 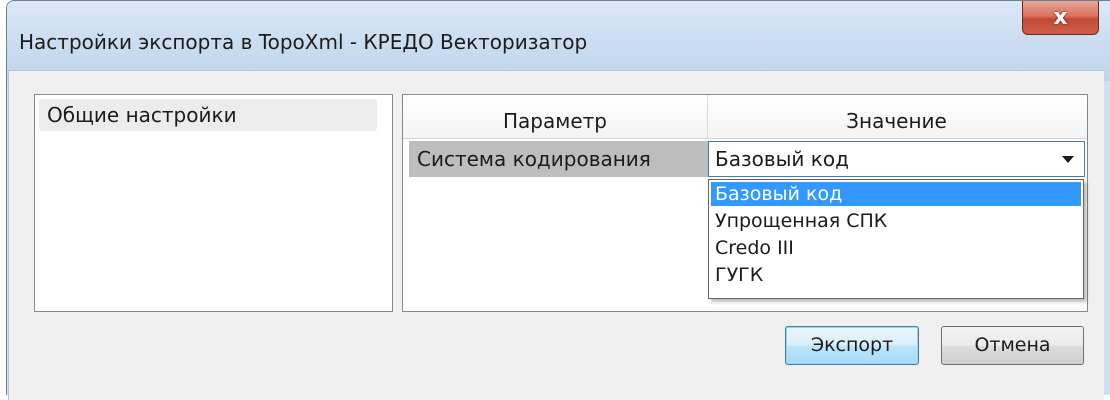 I want to click on cancel-button: Отмена, so click(x=1012, y=345).